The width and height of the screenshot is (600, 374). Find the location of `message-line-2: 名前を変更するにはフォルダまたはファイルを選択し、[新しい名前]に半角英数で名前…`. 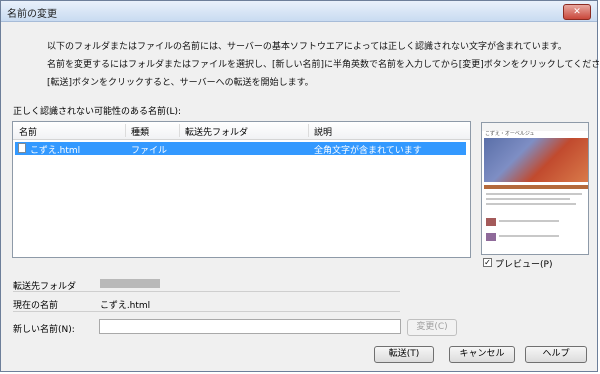

message-line-2: 名前を変更するにはフォルダまたはファイルを選択し、[新しい名前]に半角英数で名前… is located at coordinates (323, 65).